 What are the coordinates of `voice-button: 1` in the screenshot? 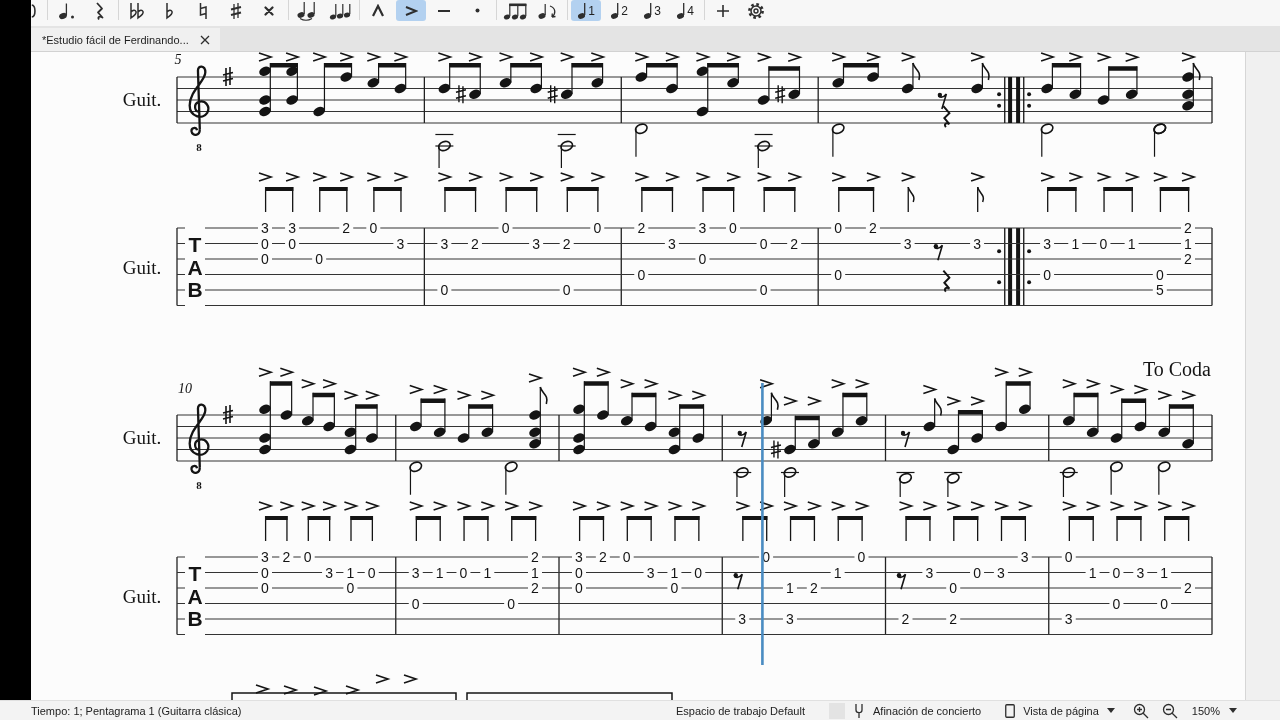 It's located at (586, 10).